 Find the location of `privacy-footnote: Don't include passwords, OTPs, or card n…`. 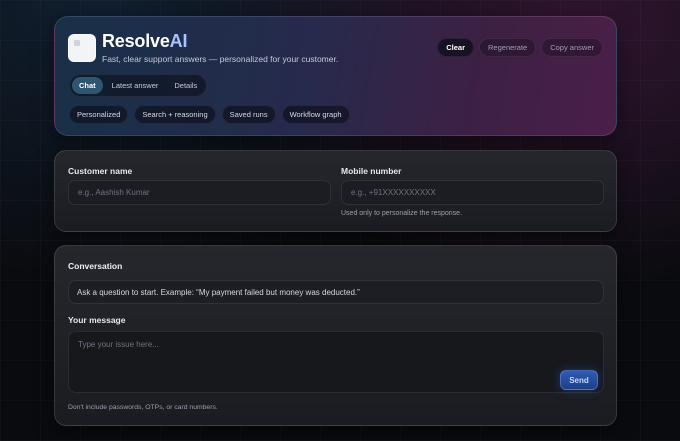

privacy-footnote: Don't include passwords, OTPs, or card n… is located at coordinates (143, 407).